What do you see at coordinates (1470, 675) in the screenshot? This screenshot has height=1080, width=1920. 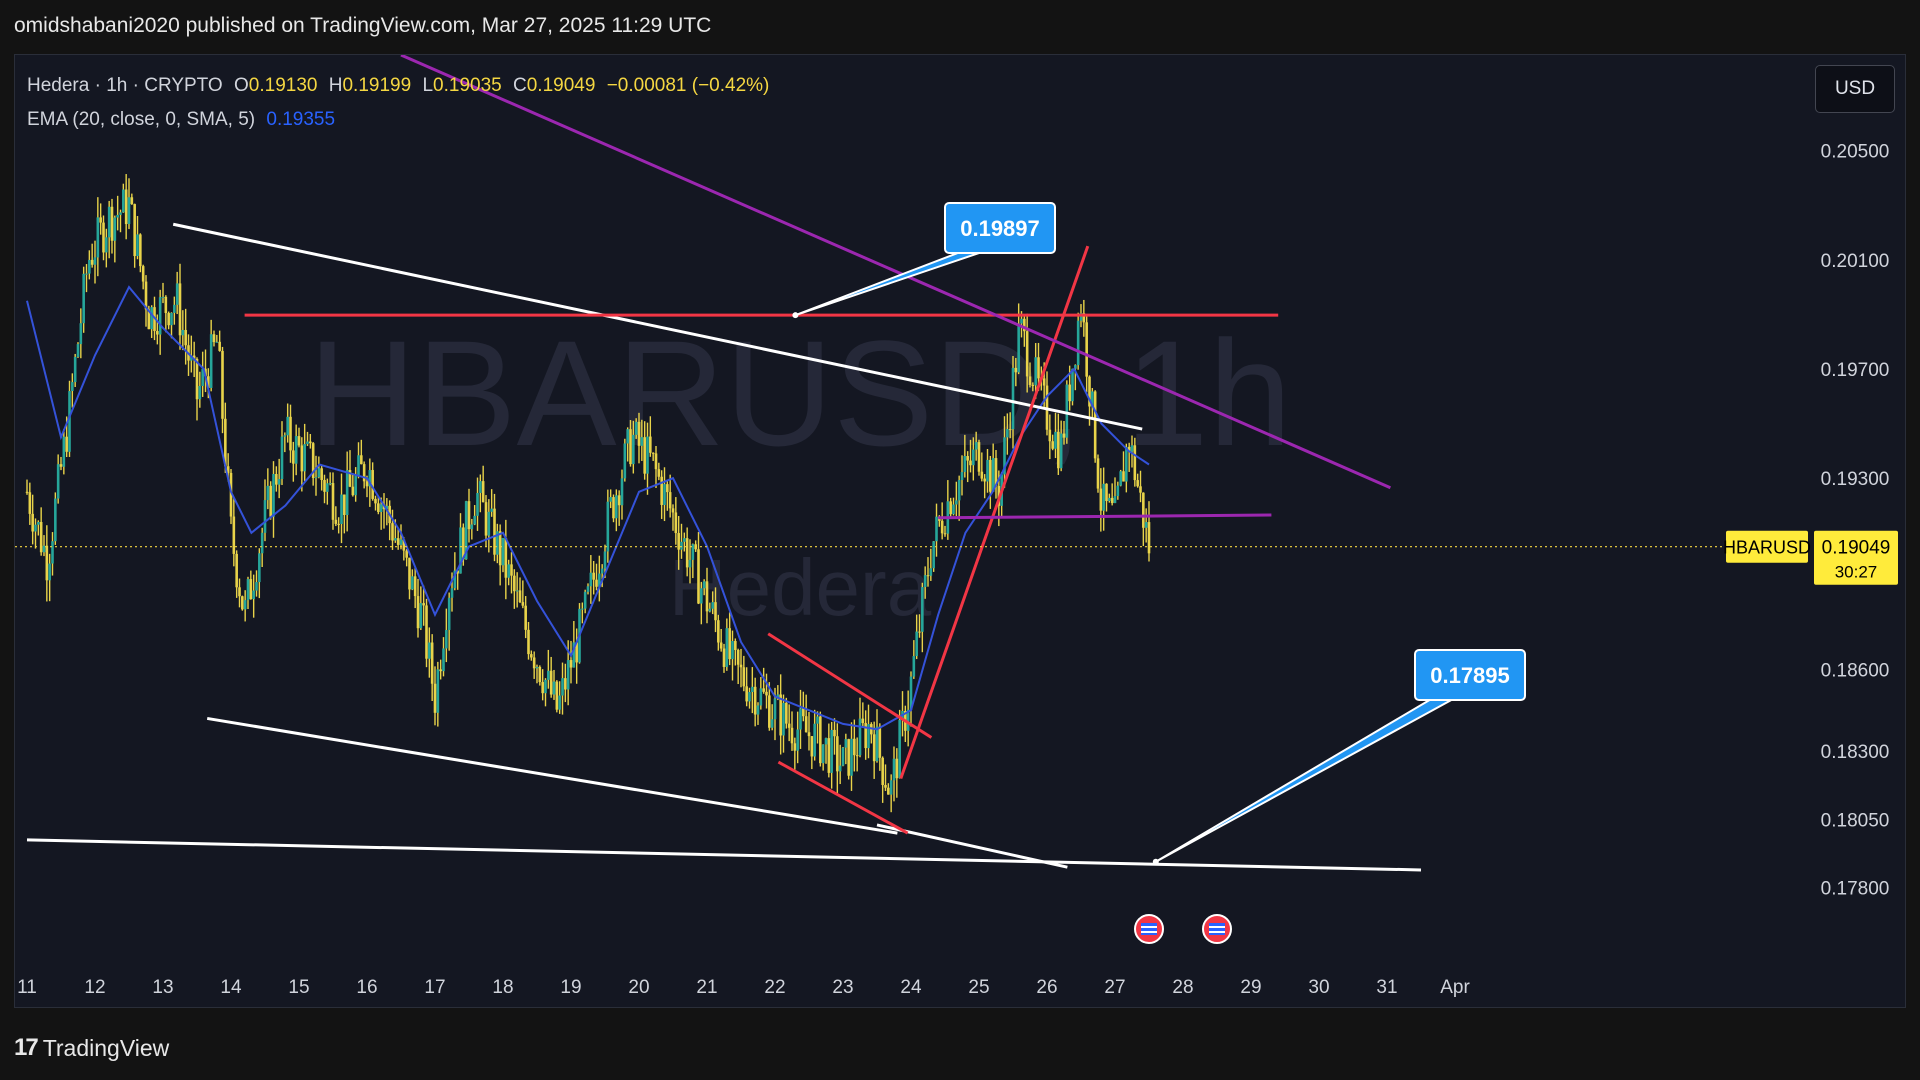 I see `support-label-text: 0.17895` at bounding box center [1470, 675].